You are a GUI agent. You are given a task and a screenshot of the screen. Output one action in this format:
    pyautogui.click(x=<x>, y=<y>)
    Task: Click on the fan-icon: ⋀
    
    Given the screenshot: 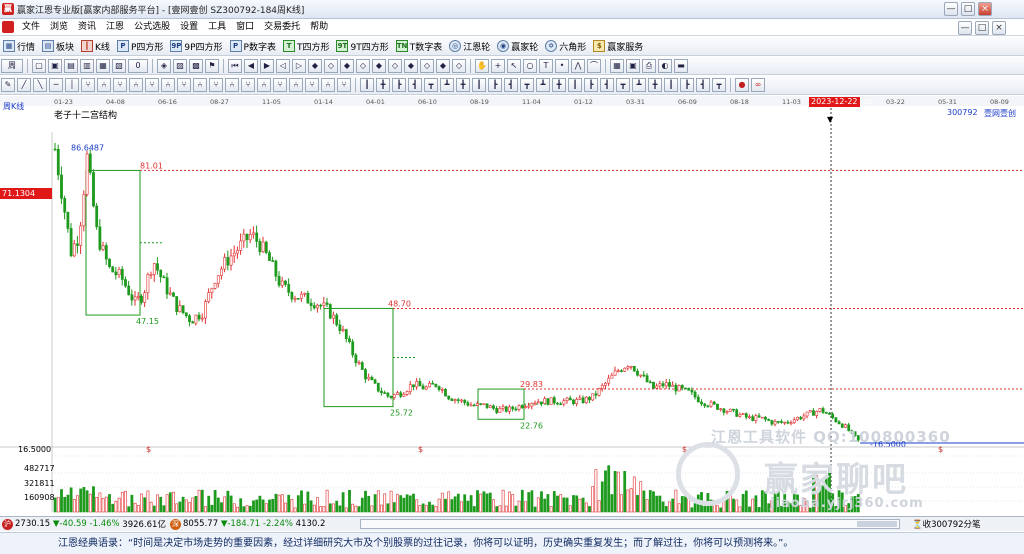 What is the action you would take?
    pyautogui.click(x=578, y=65)
    